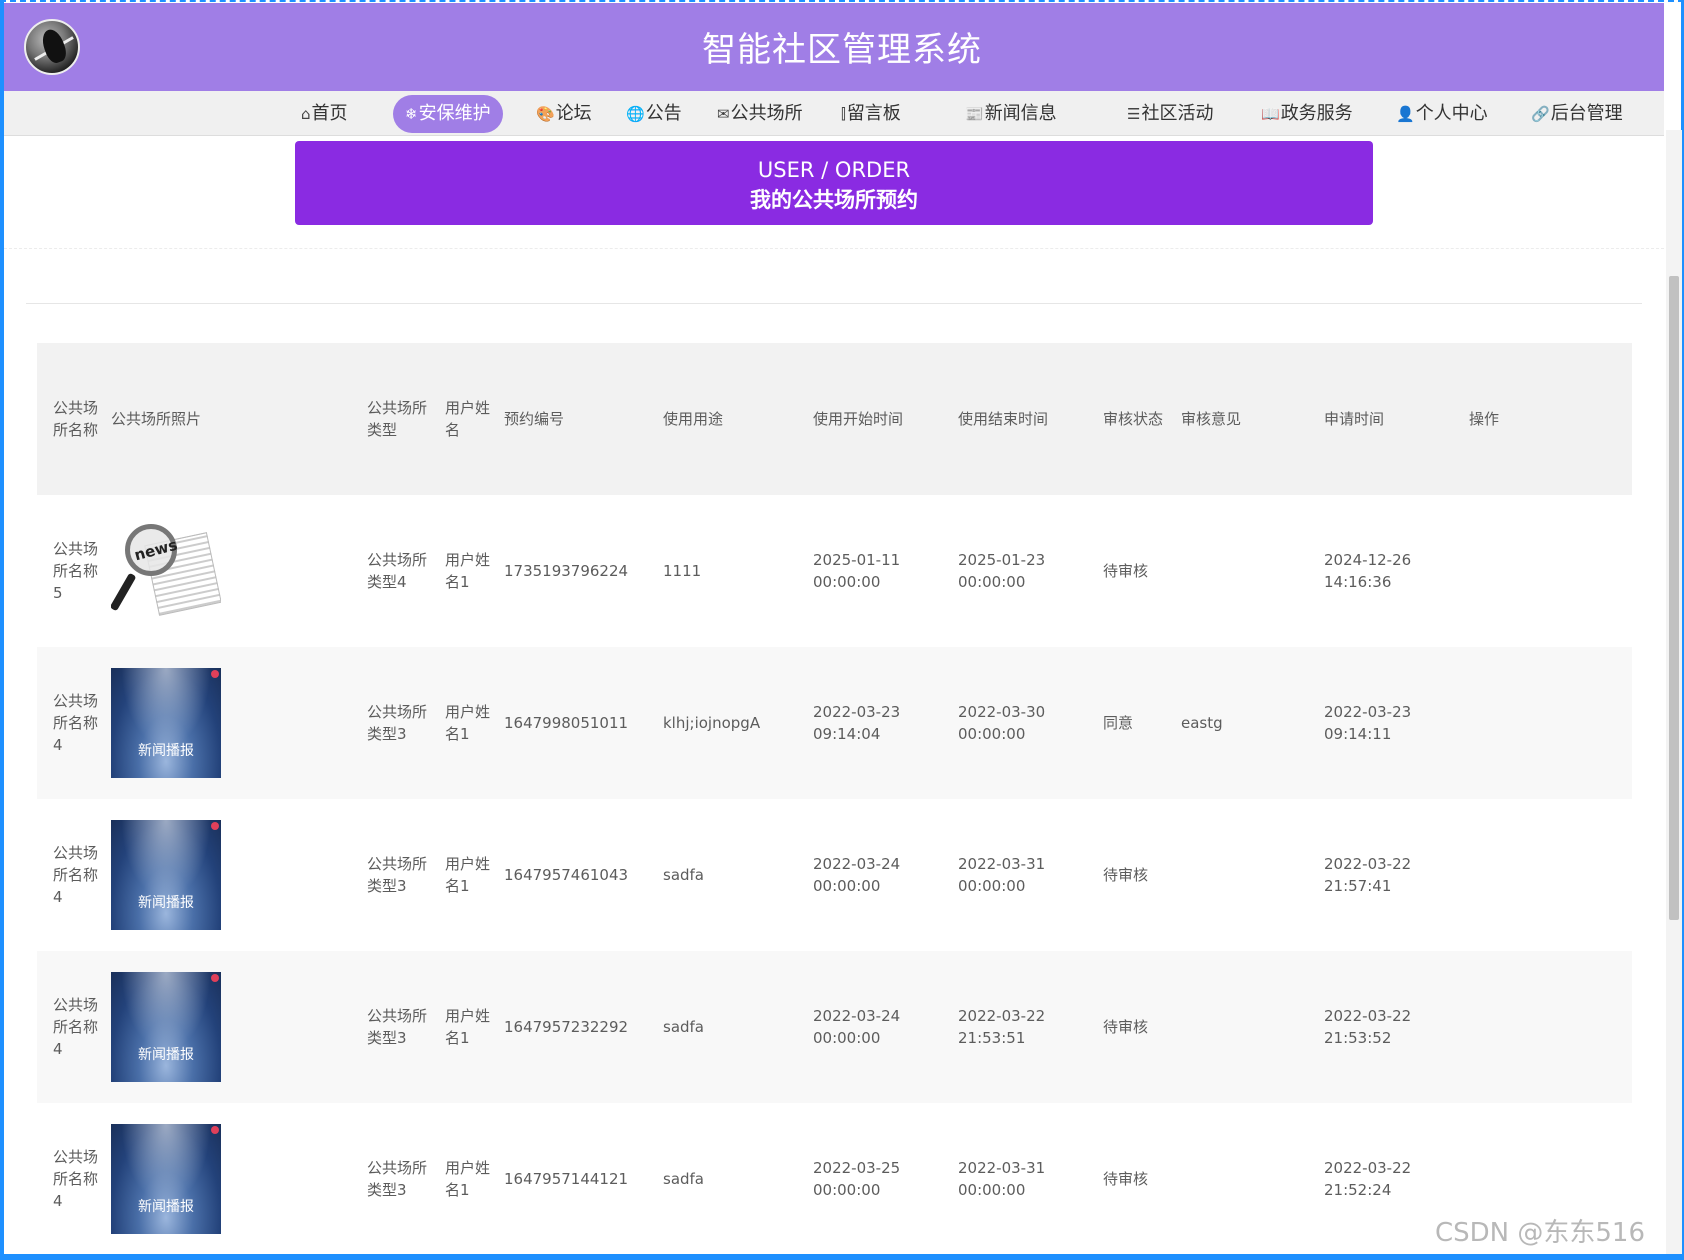 This screenshot has height=1260, width=1684. What do you see at coordinates (566, 723) in the screenshot?
I see `order-no-cell: 1647998051011` at bounding box center [566, 723].